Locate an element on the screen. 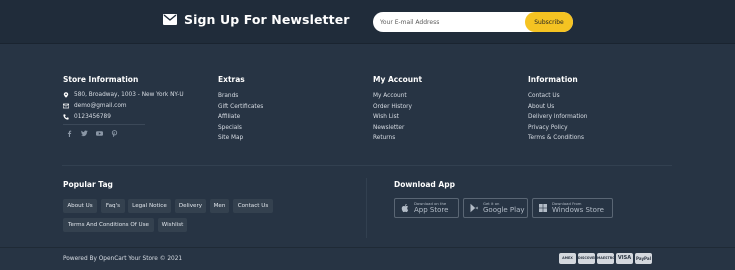  envelope-icon is located at coordinates (170, 19).